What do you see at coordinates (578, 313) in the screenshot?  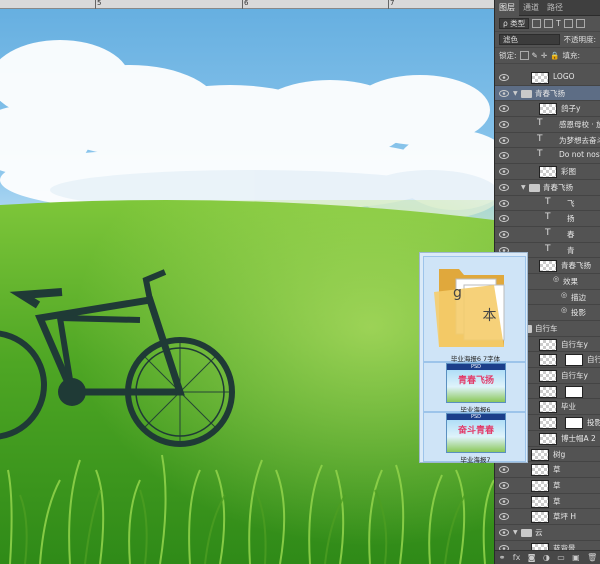 I see `layer-name: 投影` at bounding box center [578, 313].